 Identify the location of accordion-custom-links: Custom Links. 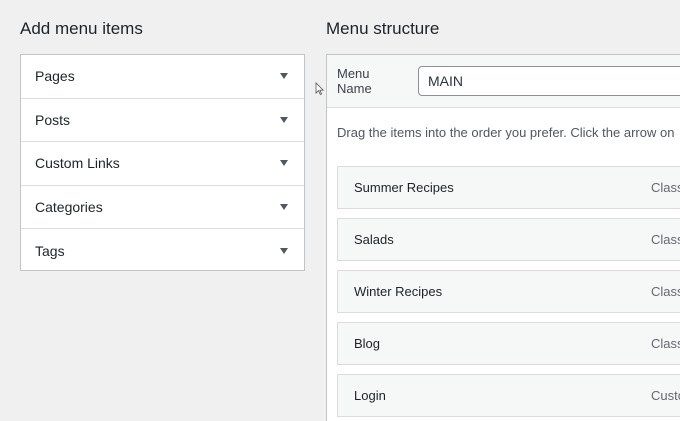
(162, 164).